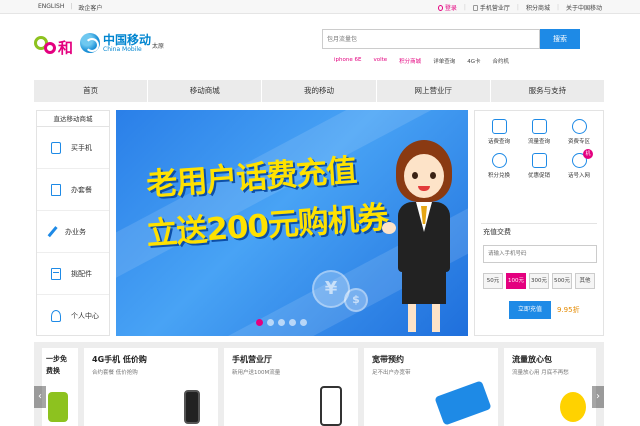  I want to click on sidebar-item-buy-phone: 买手机, so click(73, 148).